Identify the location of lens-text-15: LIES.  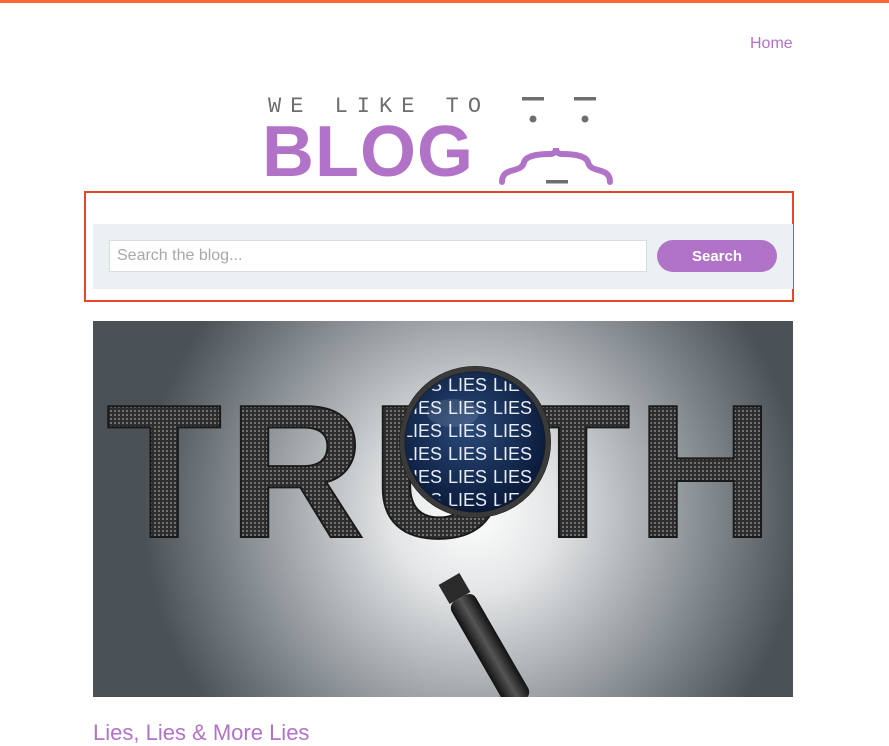
(512, 477).